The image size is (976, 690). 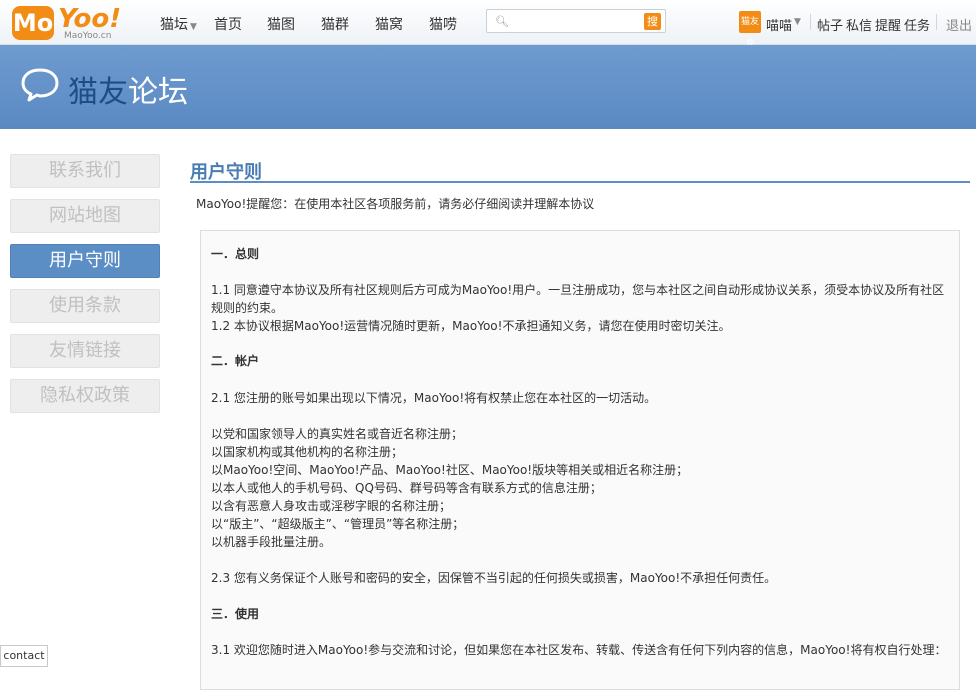 I want to click on sidebar-item-privacy-policy: 隐私权政策, so click(x=85, y=396).